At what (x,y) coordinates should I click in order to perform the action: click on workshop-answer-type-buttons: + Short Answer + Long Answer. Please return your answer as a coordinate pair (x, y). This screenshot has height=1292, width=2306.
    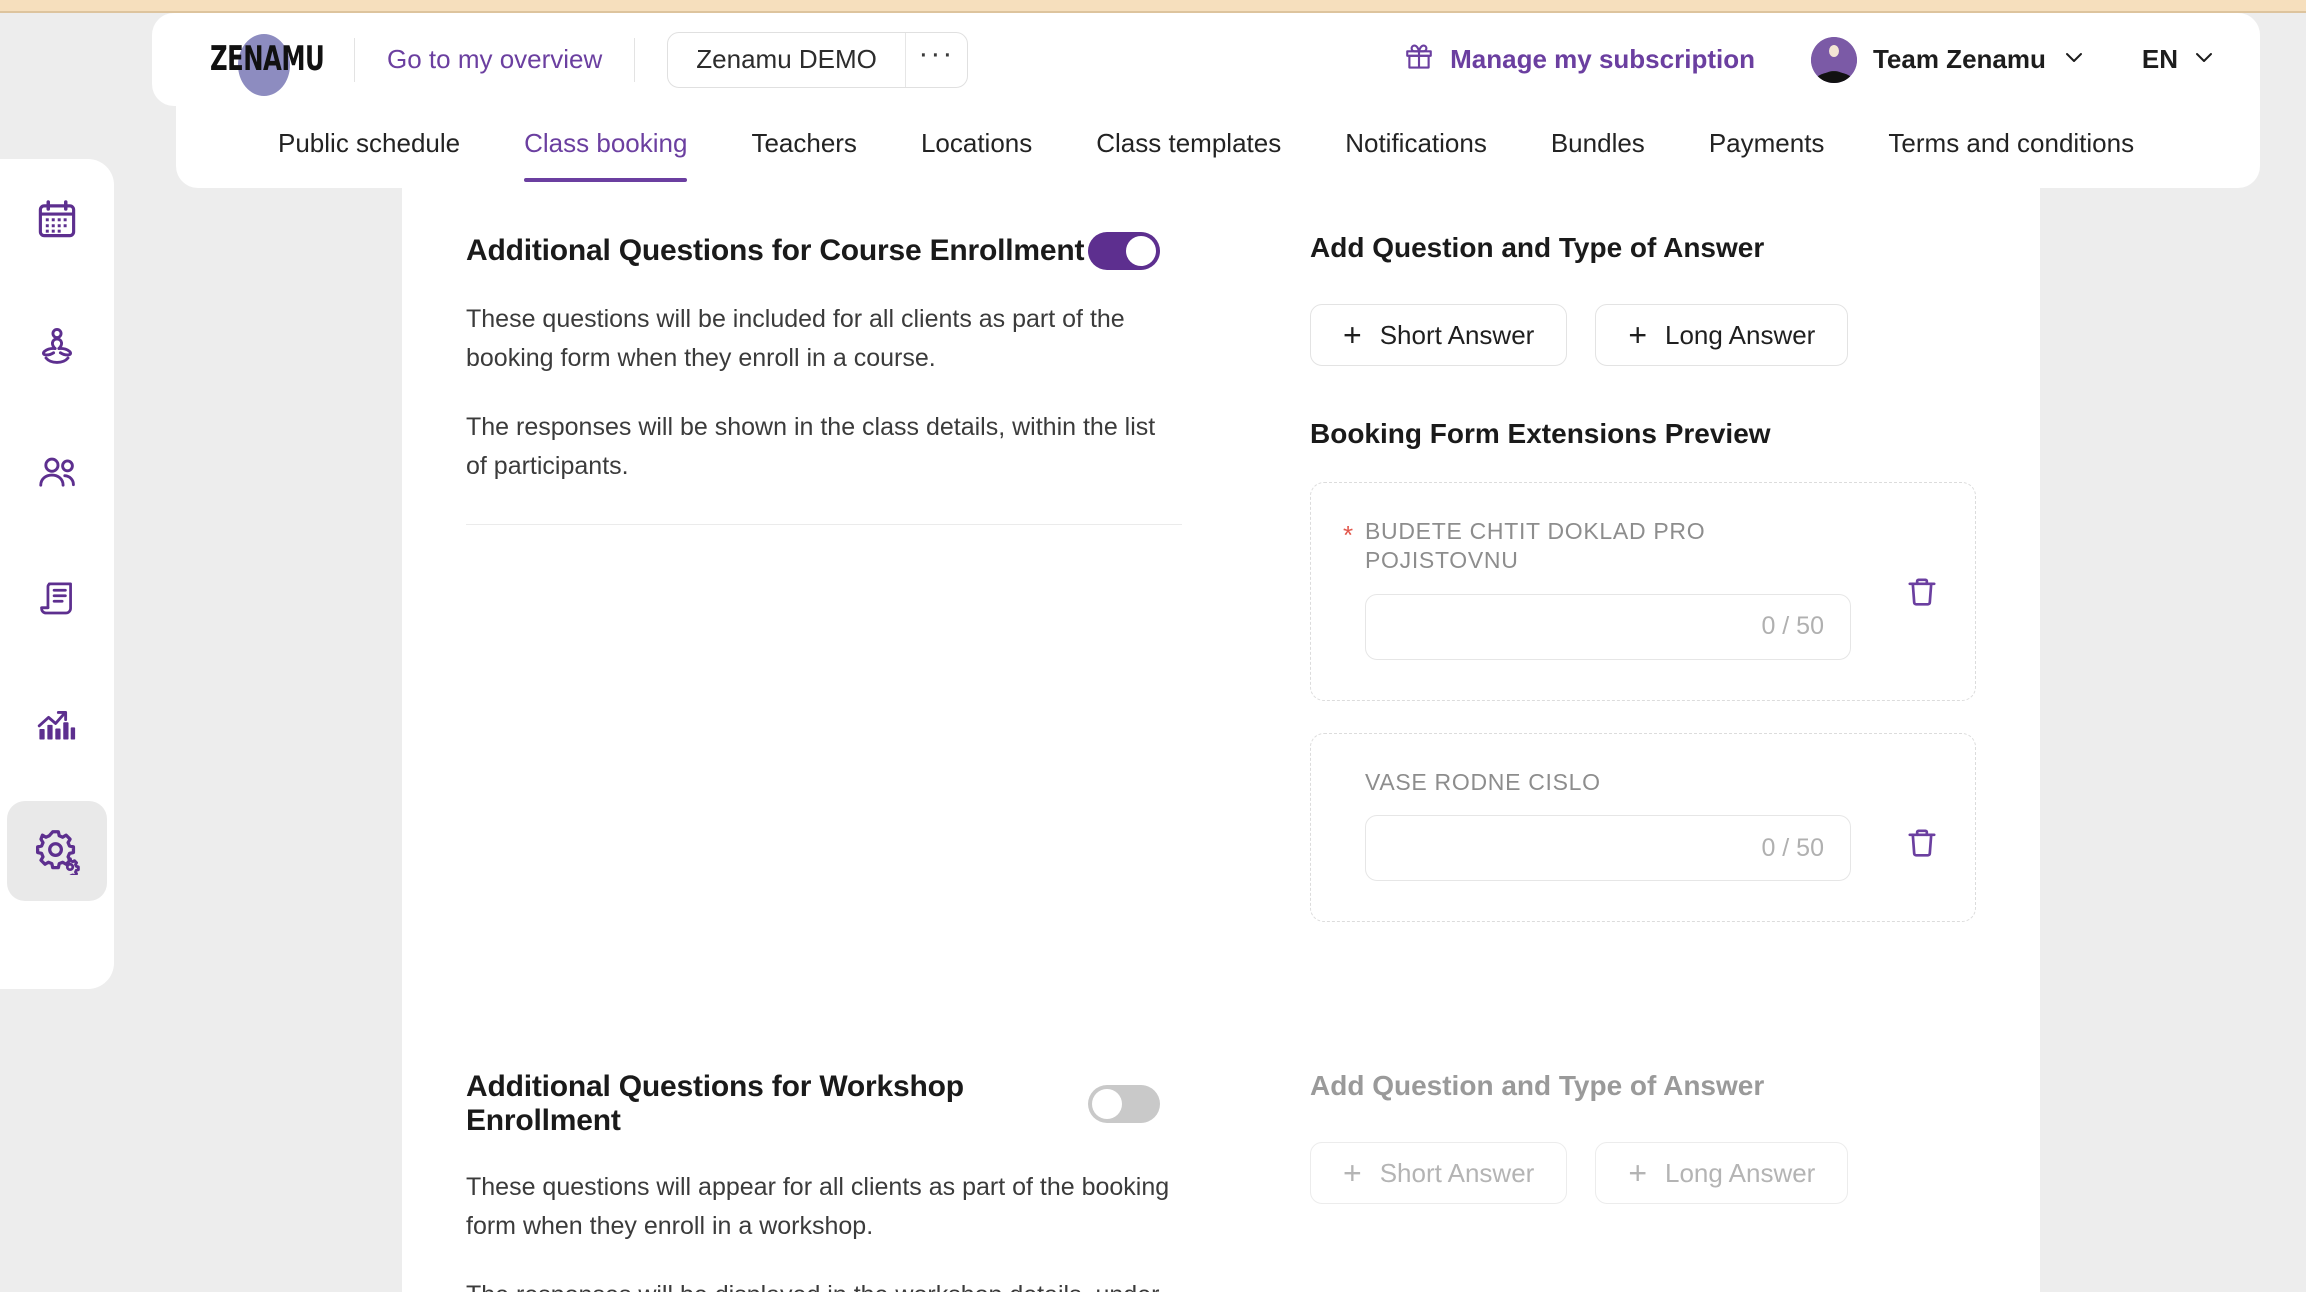
    Looking at the image, I should click on (1643, 1173).